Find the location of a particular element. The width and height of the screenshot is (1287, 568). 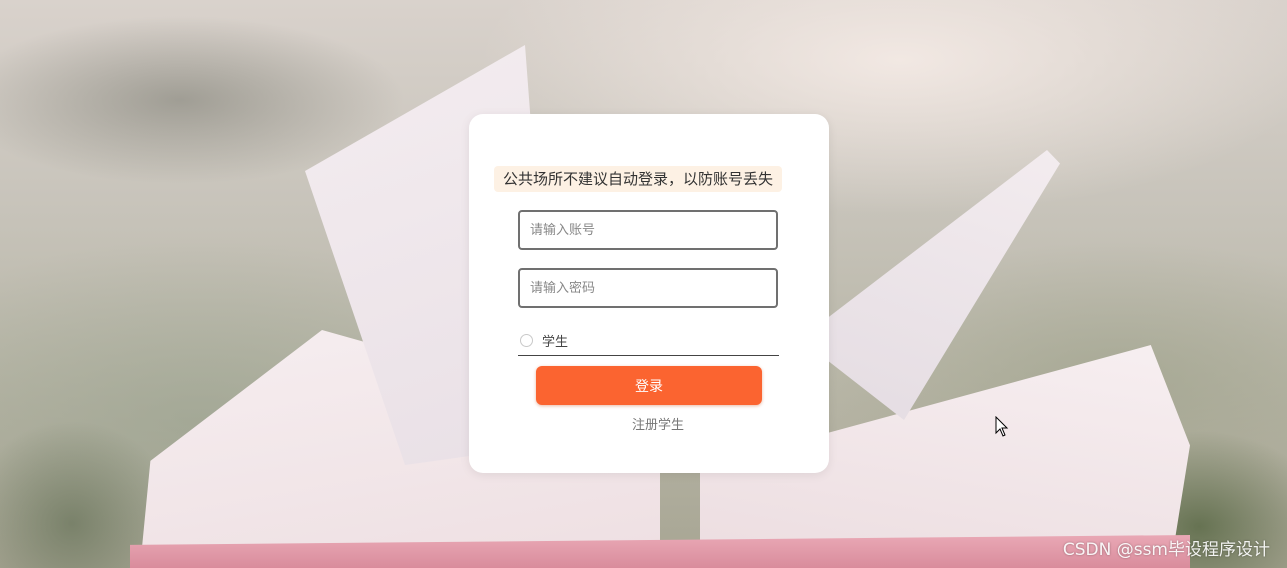

role-label-student: 学生 is located at coordinates (555, 342).